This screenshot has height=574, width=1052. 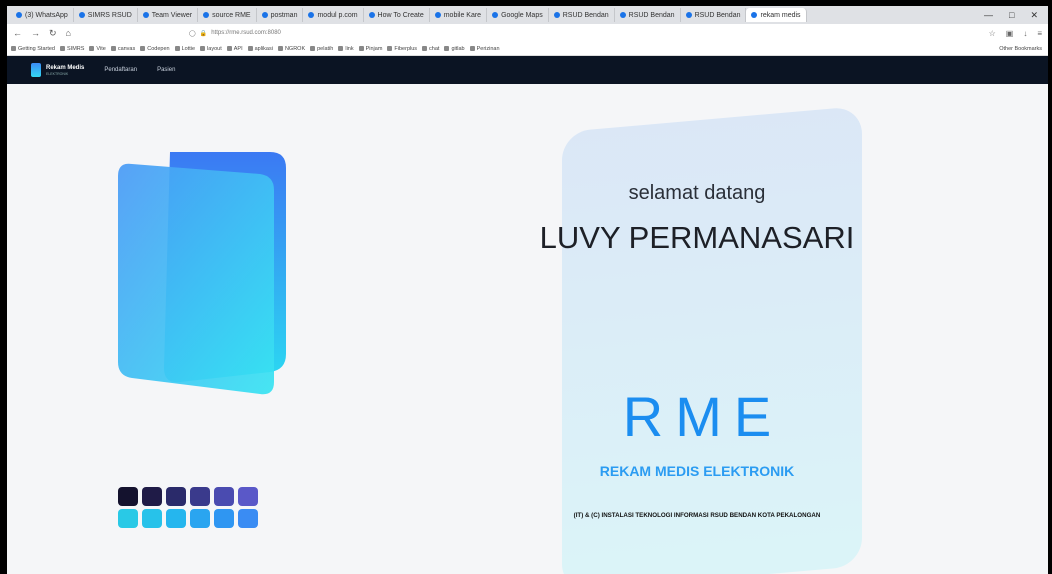 I want to click on bookmark-item: layout, so click(x=211, y=49).